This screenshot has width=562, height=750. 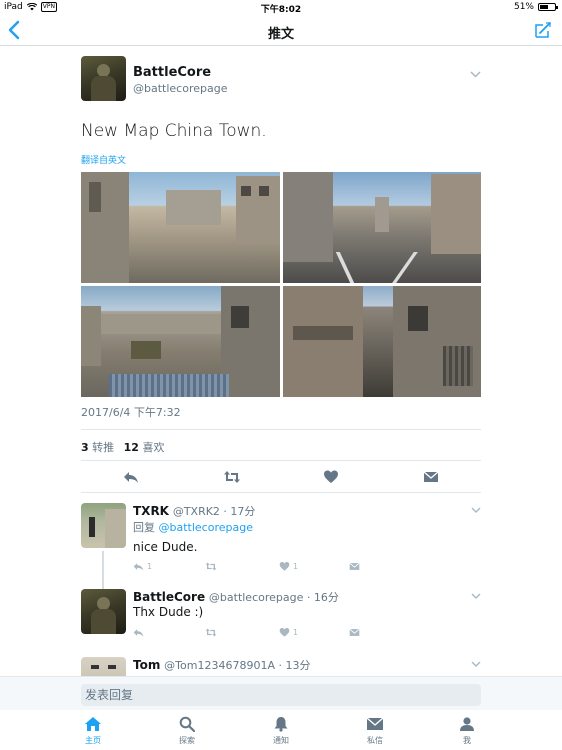 What do you see at coordinates (237, 665) in the screenshot?
I see `reply-handle-time: @Tom1234678901A · 13分` at bounding box center [237, 665].